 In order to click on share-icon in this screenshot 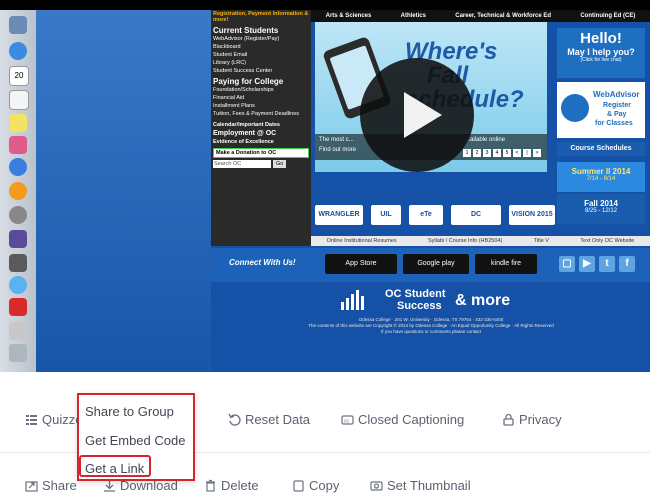, I will do `click(31, 486)`.